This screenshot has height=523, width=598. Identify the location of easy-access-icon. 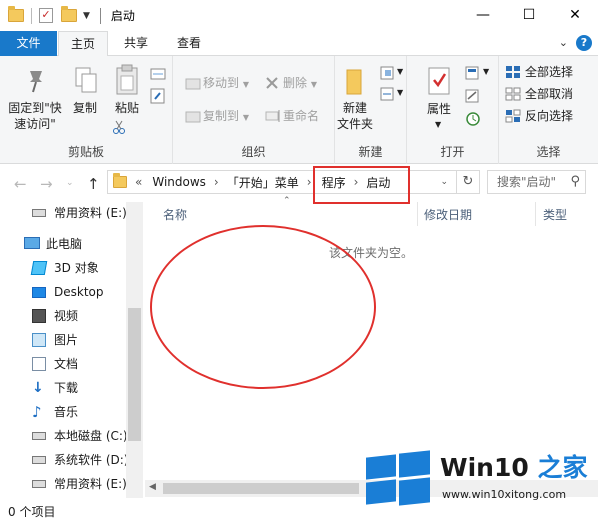
(388, 94).